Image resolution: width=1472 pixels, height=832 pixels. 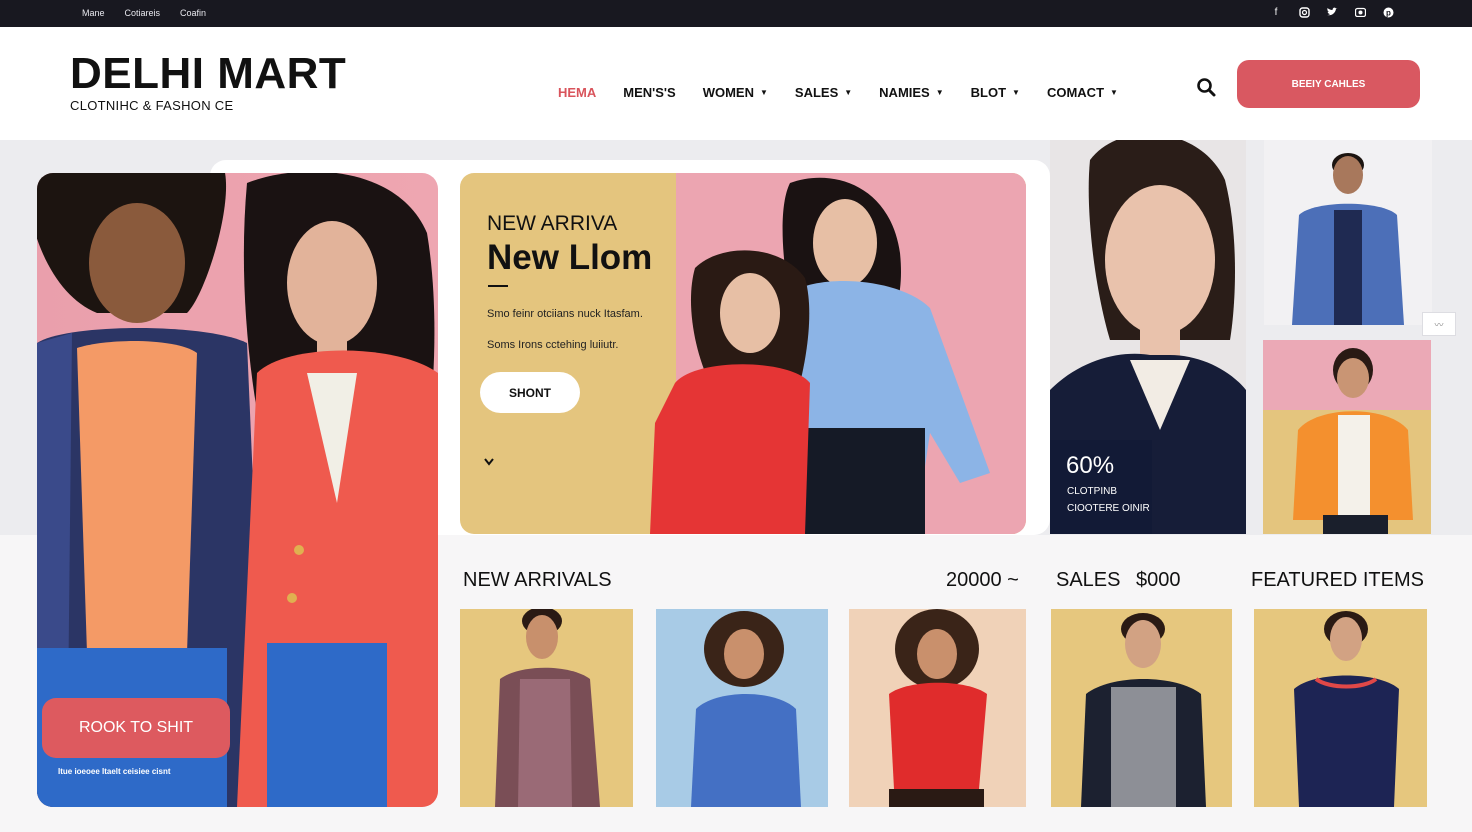 I want to click on social-links: f p, so click(x=1332, y=14).